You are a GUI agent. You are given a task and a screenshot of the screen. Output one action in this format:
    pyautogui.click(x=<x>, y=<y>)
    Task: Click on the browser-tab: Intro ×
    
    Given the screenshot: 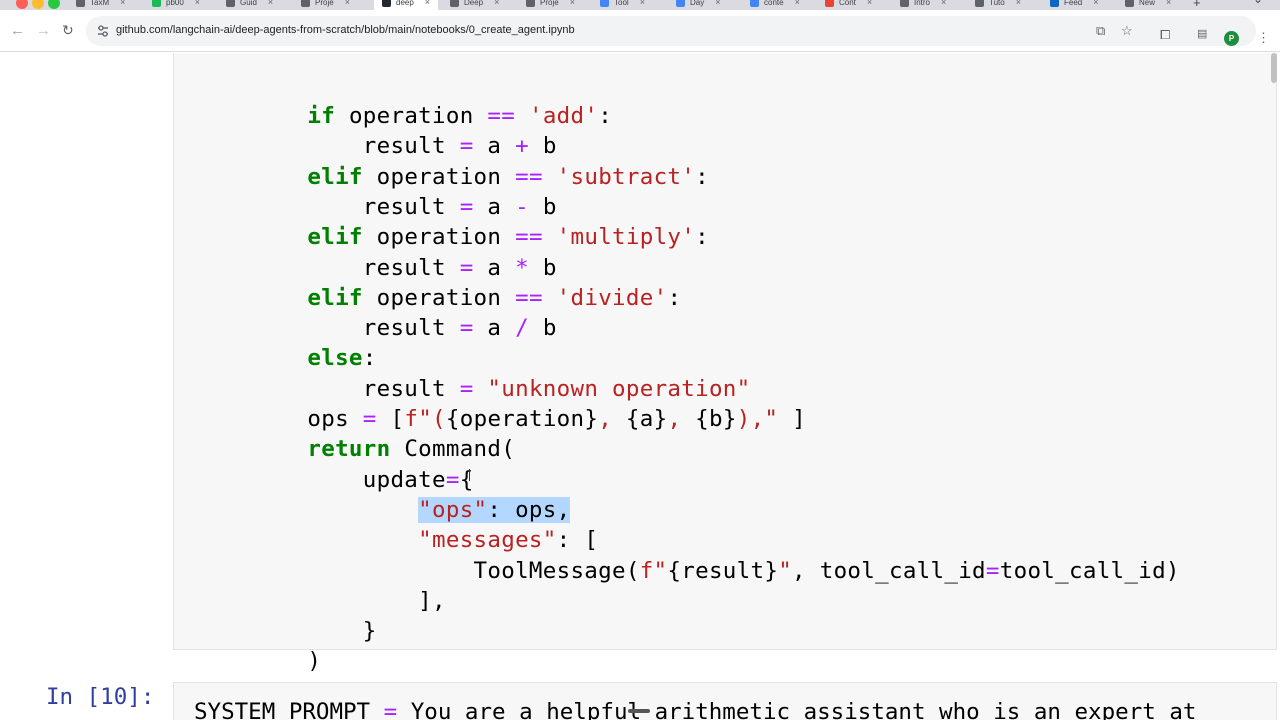 What is the action you would take?
    pyautogui.click(x=923, y=5)
    